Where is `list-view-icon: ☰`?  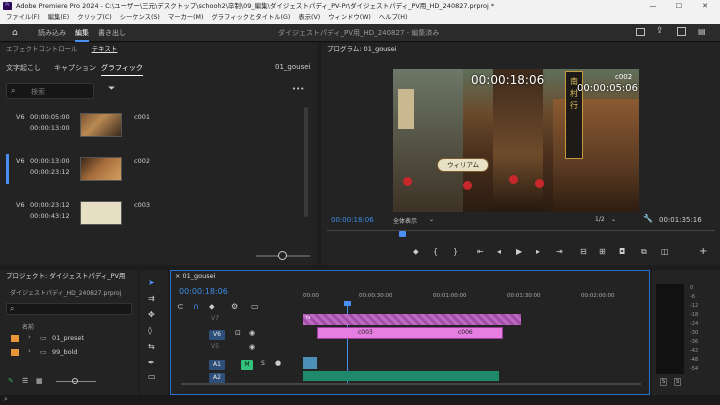
list-view-icon: ☰ is located at coordinates (25, 381).